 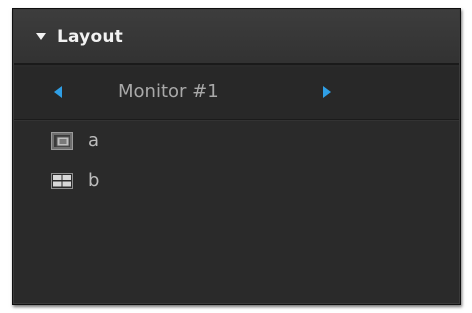 I want to click on previous-monitor-button, so click(x=58, y=92).